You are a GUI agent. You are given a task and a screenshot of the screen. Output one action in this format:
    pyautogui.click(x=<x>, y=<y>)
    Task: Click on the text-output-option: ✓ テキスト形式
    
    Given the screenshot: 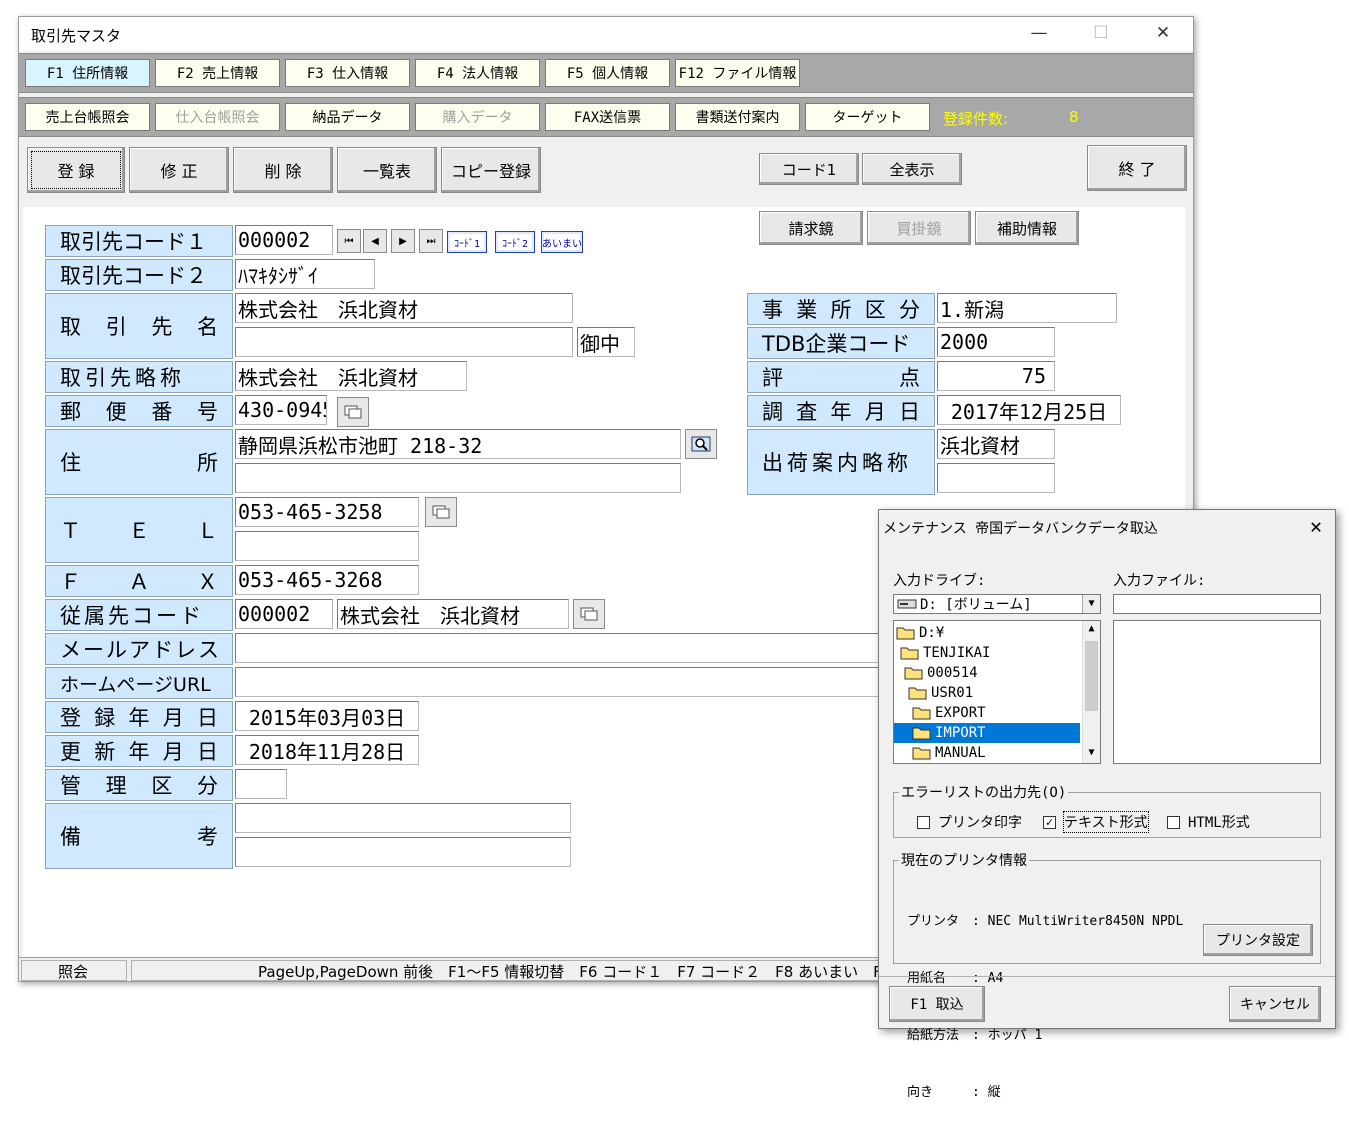 What is the action you would take?
    pyautogui.click(x=1096, y=822)
    